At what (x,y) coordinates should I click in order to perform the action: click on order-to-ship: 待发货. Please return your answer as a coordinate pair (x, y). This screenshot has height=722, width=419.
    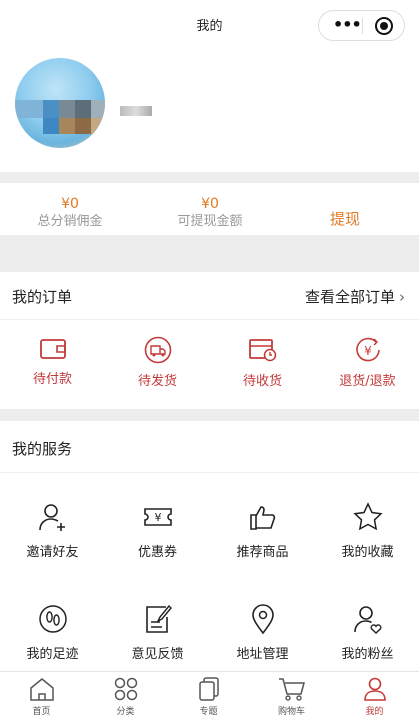
    Looking at the image, I should click on (157, 362).